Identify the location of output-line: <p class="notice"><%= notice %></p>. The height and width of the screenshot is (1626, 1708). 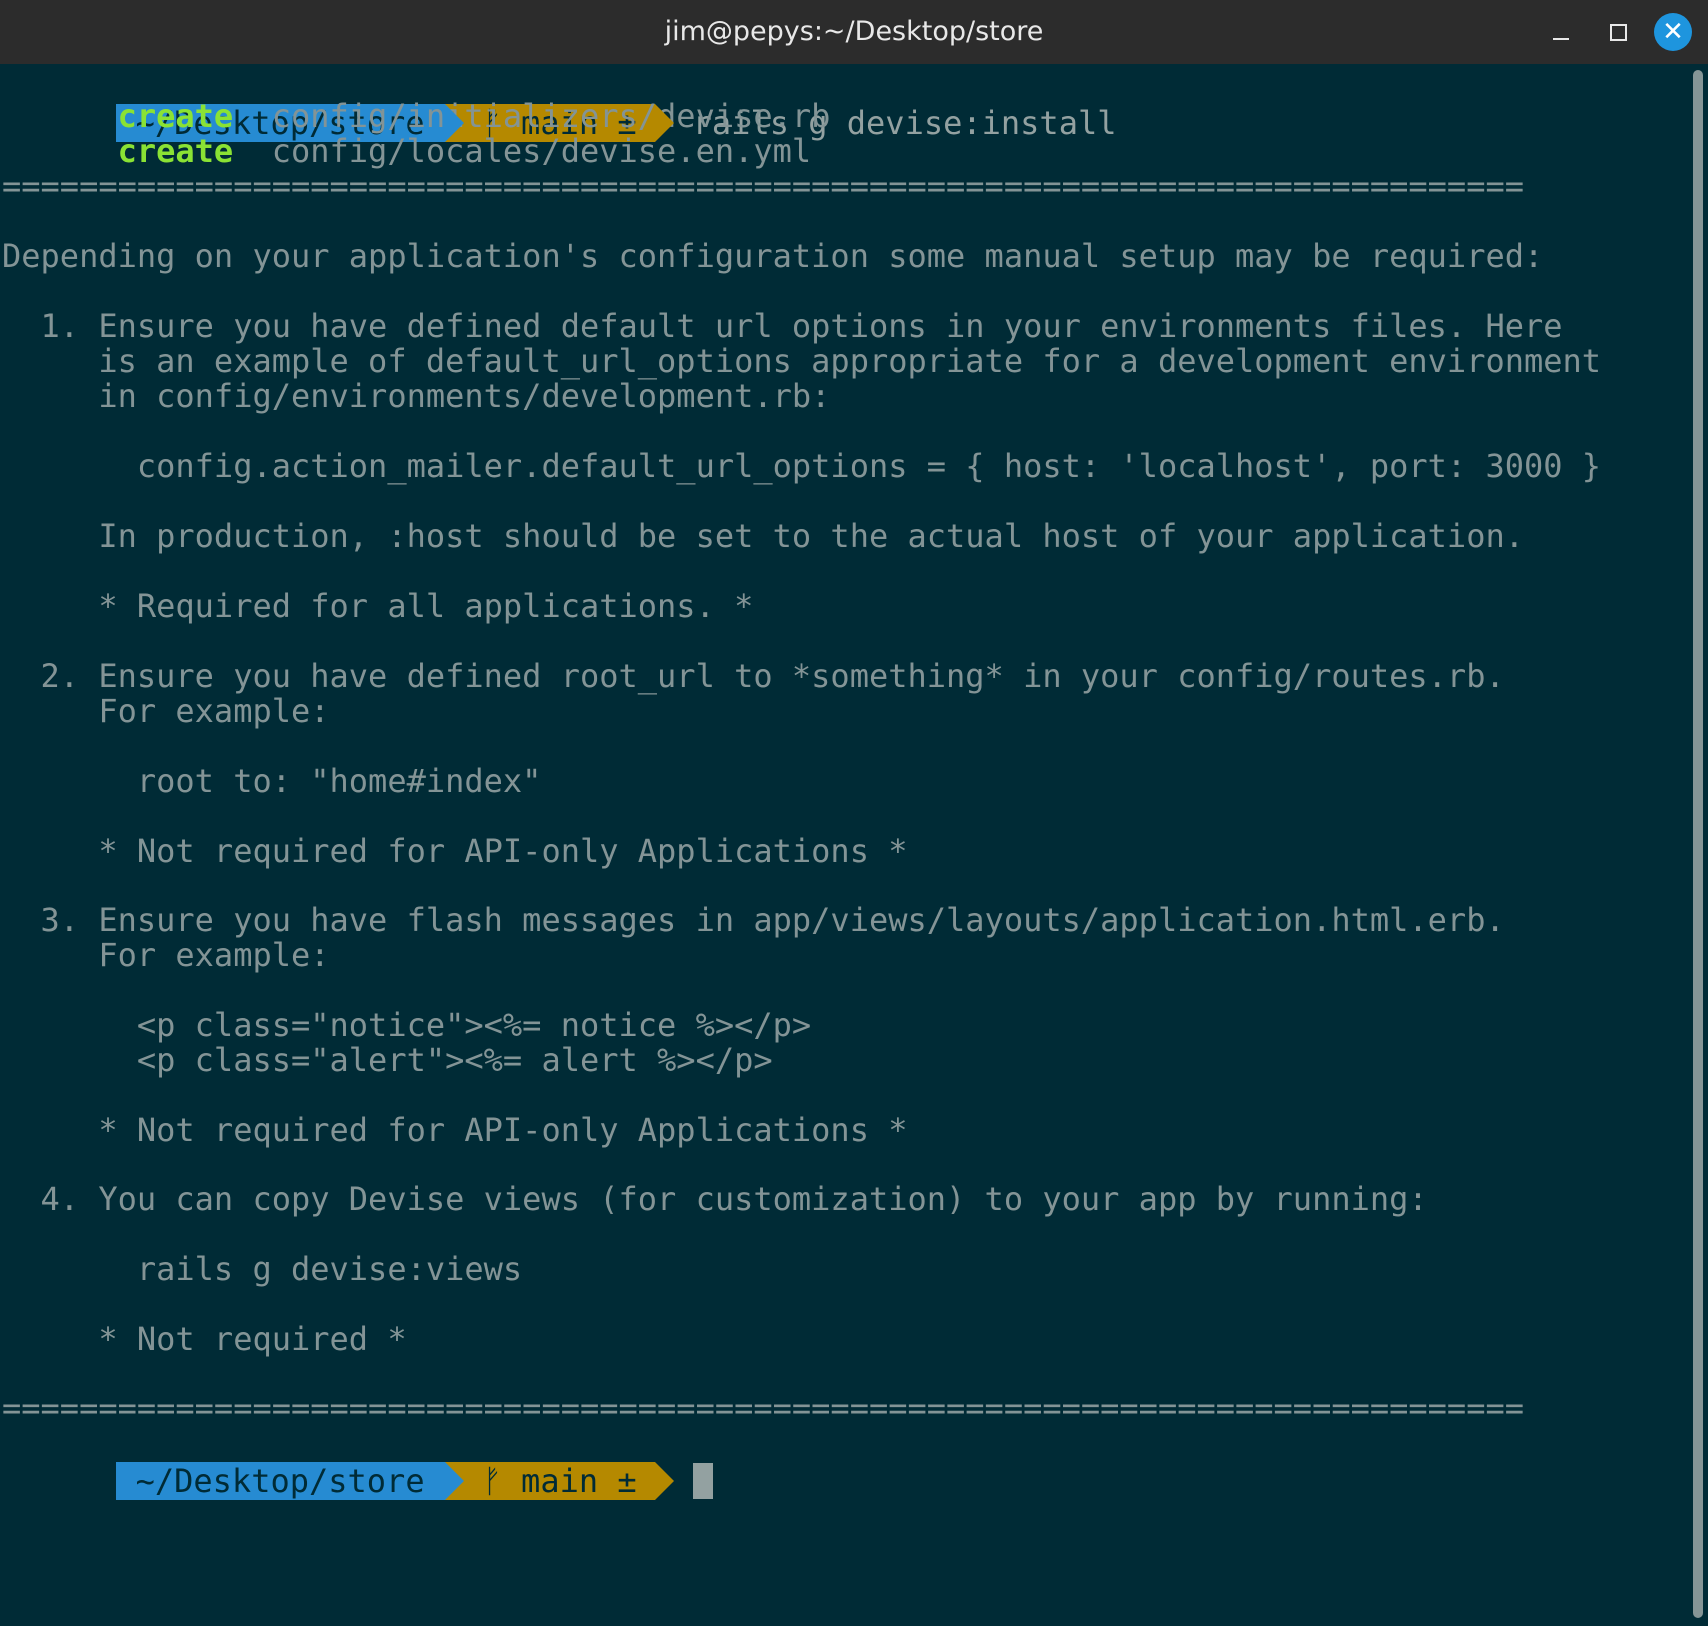
(407, 1025).